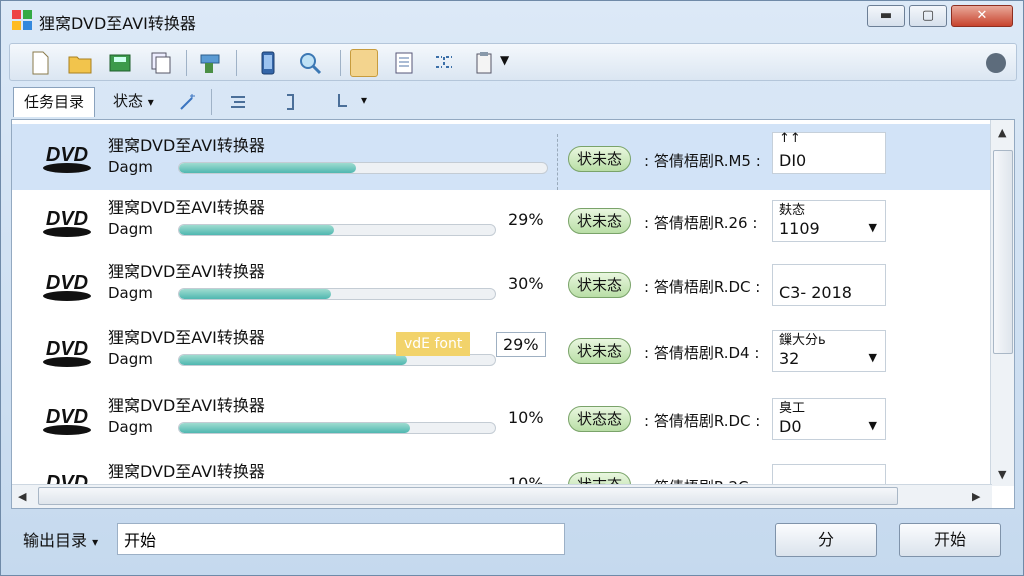  Describe the element at coordinates (364, 63) in the screenshot. I see `photo-icon` at that location.